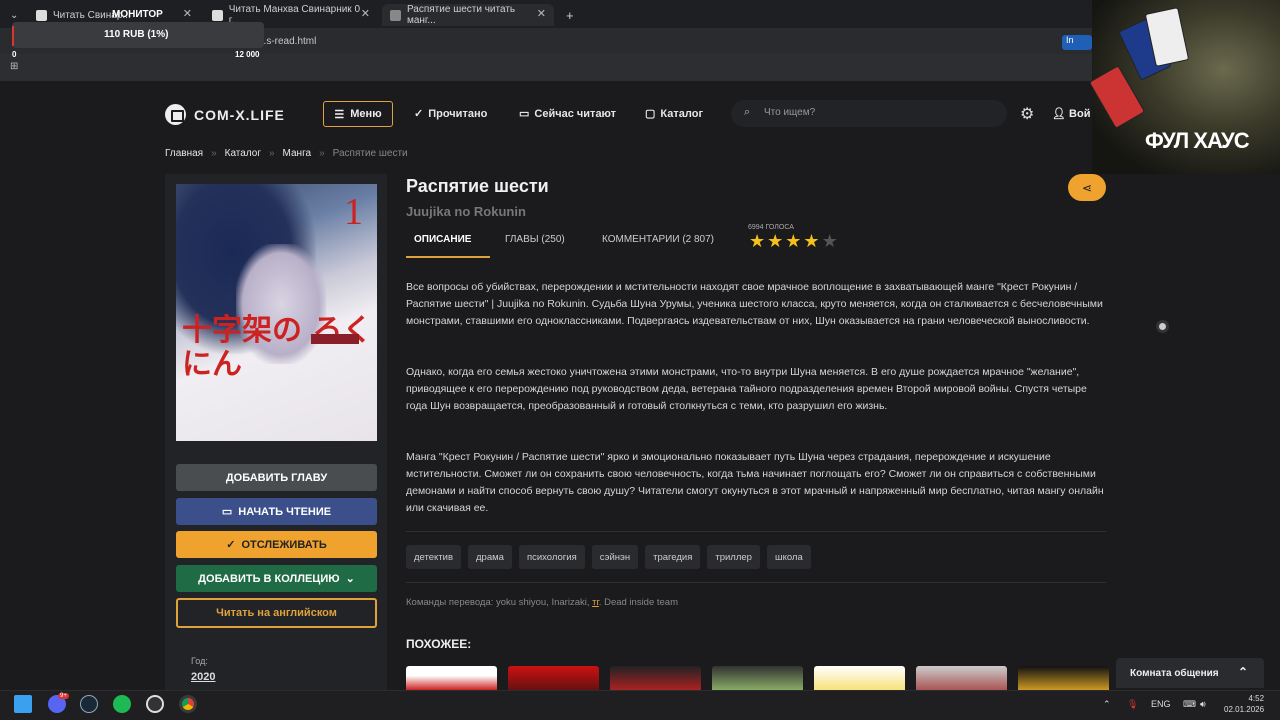 Image resolution: width=1280 pixels, height=720 pixels. Describe the element at coordinates (199, 661) in the screenshot. I see `year-label: Год:` at that location.